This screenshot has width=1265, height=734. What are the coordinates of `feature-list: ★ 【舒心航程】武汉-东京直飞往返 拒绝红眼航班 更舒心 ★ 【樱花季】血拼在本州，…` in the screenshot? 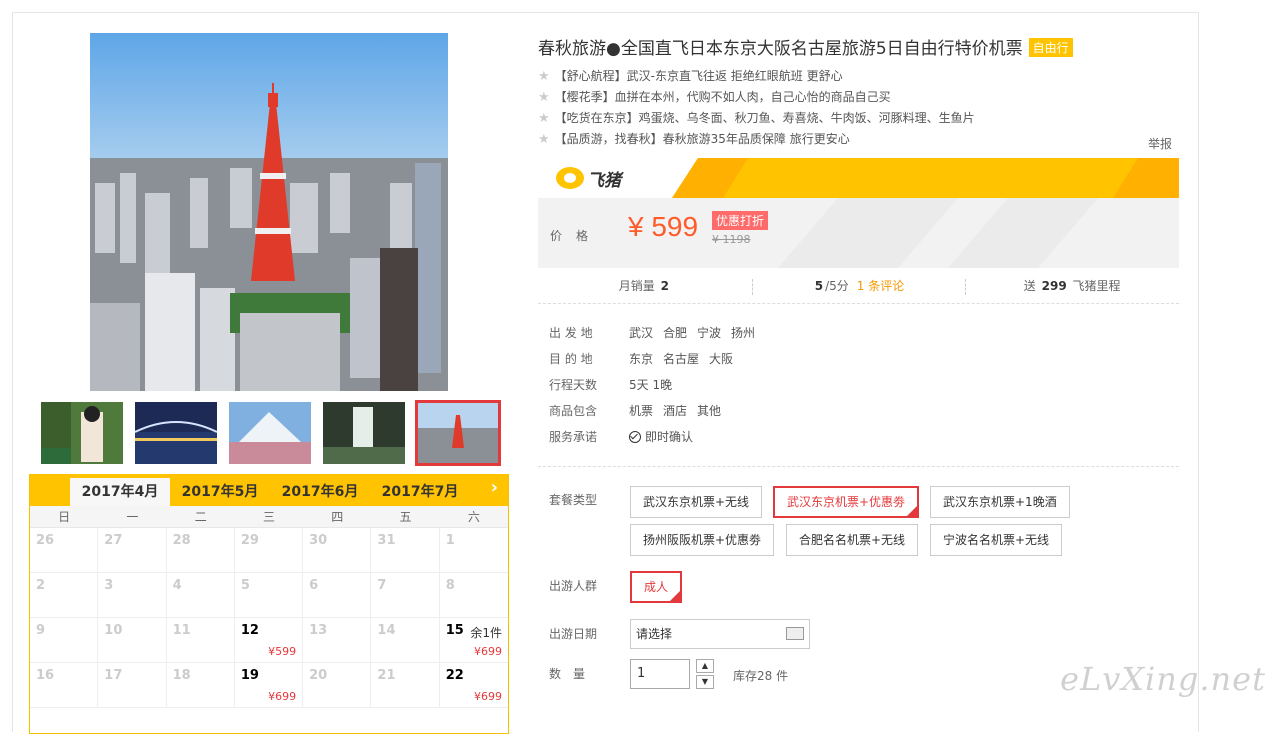 It's located at (756, 108).